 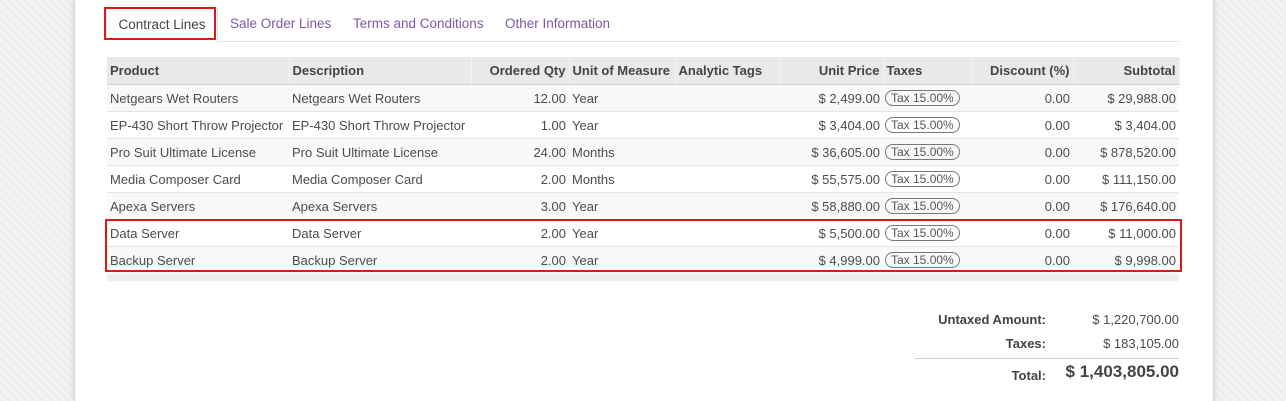 What do you see at coordinates (831, 125) in the screenshot?
I see `cell-unit-price: $ 3,404.00` at bounding box center [831, 125].